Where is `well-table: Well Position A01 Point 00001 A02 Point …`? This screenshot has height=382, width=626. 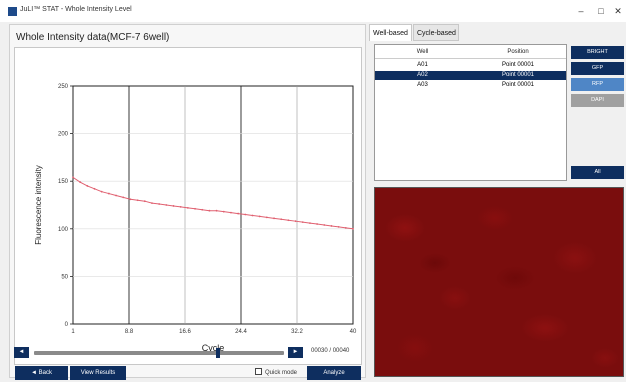
well-table: Well Position A01 Point 00001 A02 Point … is located at coordinates (470, 112).